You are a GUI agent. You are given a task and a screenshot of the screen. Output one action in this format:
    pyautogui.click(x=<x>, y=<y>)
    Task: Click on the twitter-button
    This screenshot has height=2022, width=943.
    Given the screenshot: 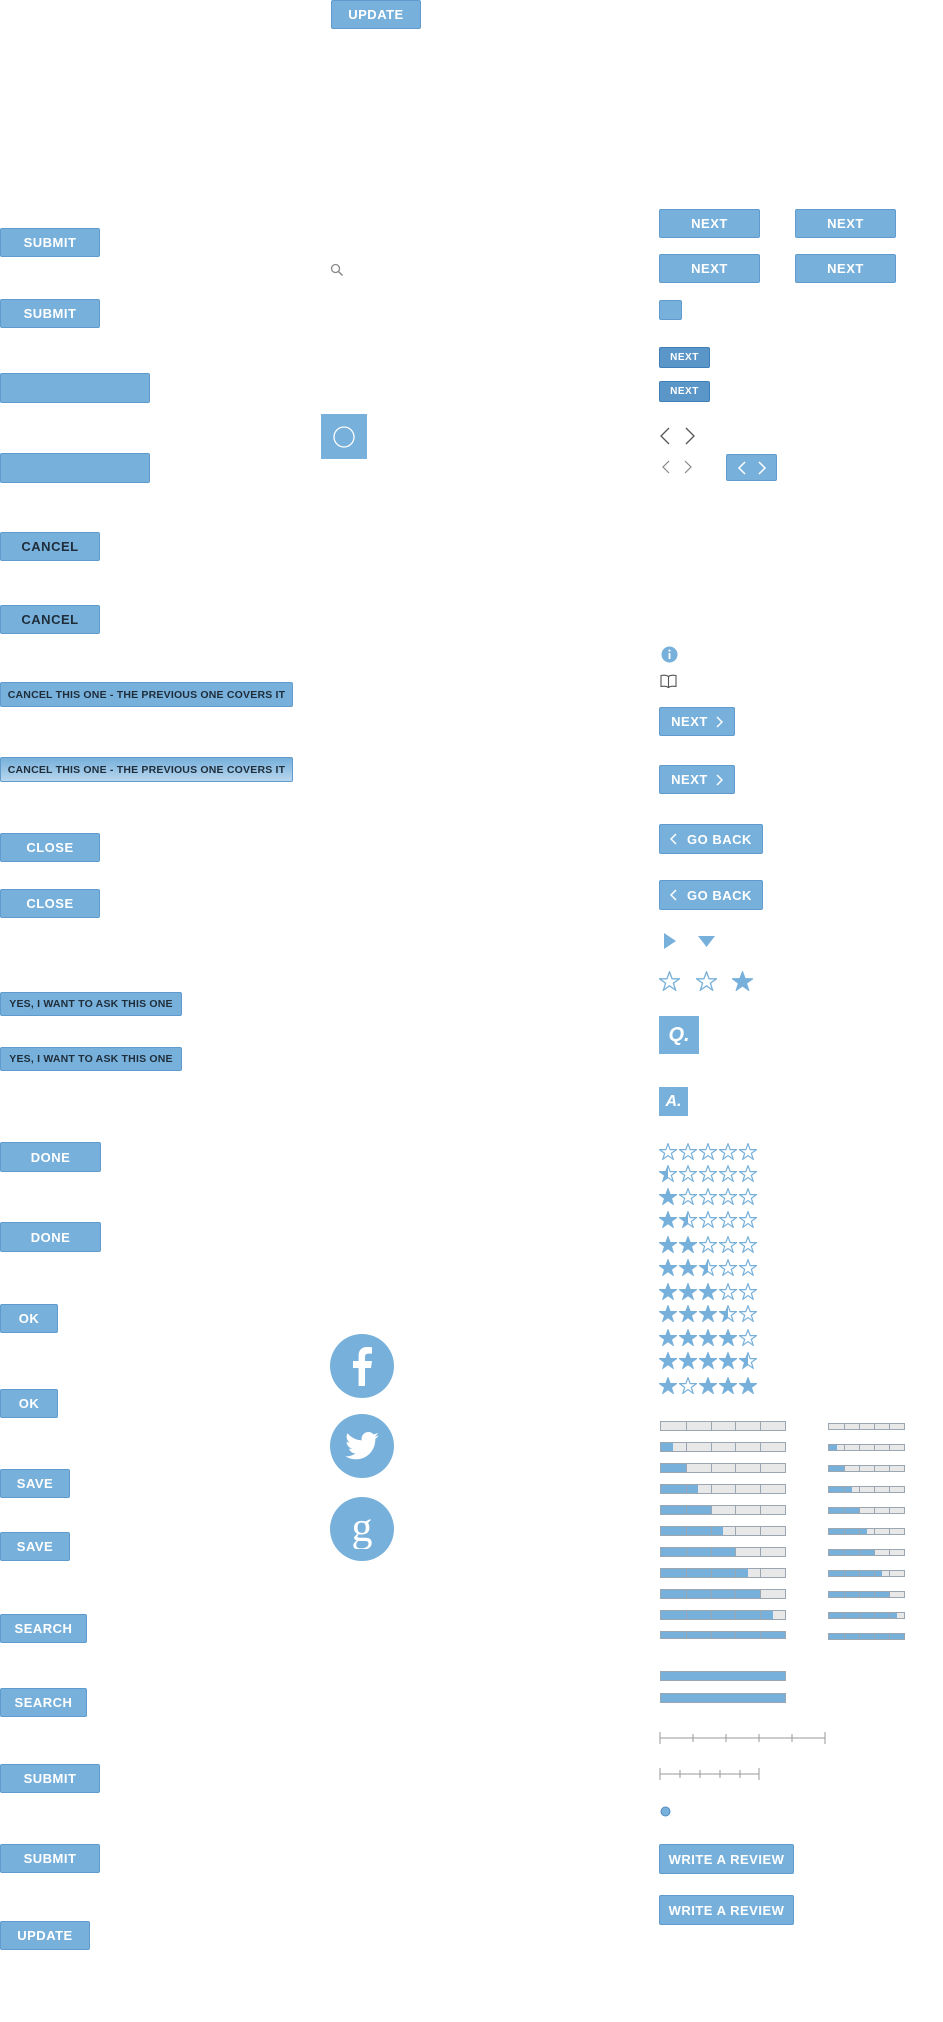 What is the action you would take?
    pyautogui.click(x=362, y=1446)
    